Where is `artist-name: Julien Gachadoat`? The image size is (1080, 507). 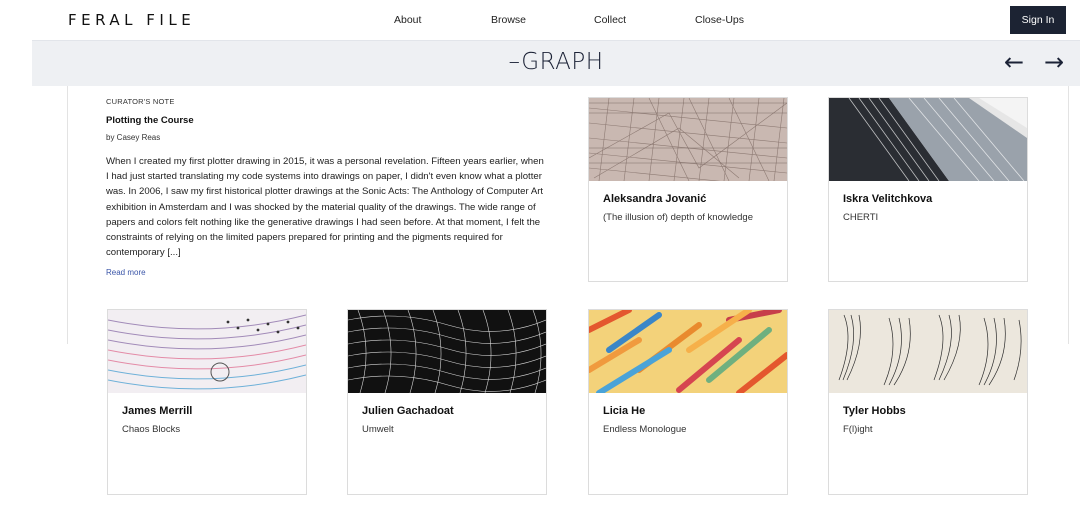
artist-name: Julien Gachadoat is located at coordinates (408, 411).